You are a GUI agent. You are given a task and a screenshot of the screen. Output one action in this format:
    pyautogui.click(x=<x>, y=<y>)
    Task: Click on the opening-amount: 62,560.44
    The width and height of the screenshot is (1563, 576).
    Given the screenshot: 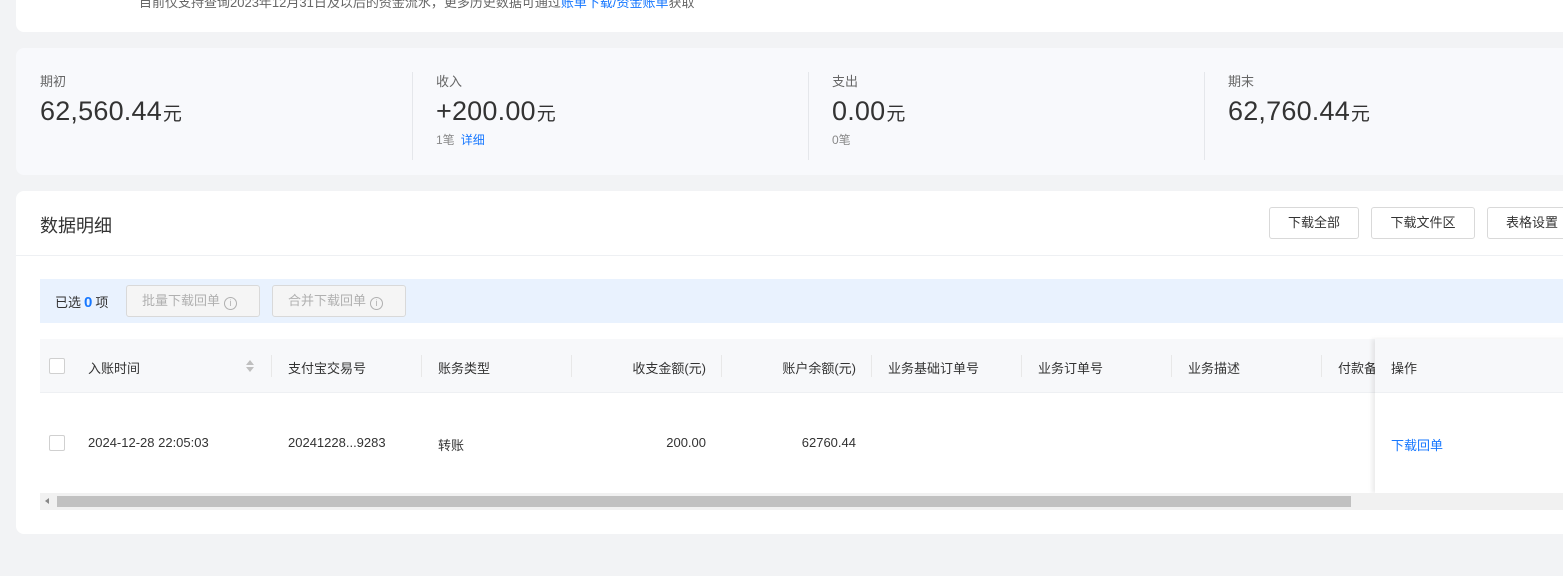 What is the action you would take?
    pyautogui.click(x=101, y=111)
    